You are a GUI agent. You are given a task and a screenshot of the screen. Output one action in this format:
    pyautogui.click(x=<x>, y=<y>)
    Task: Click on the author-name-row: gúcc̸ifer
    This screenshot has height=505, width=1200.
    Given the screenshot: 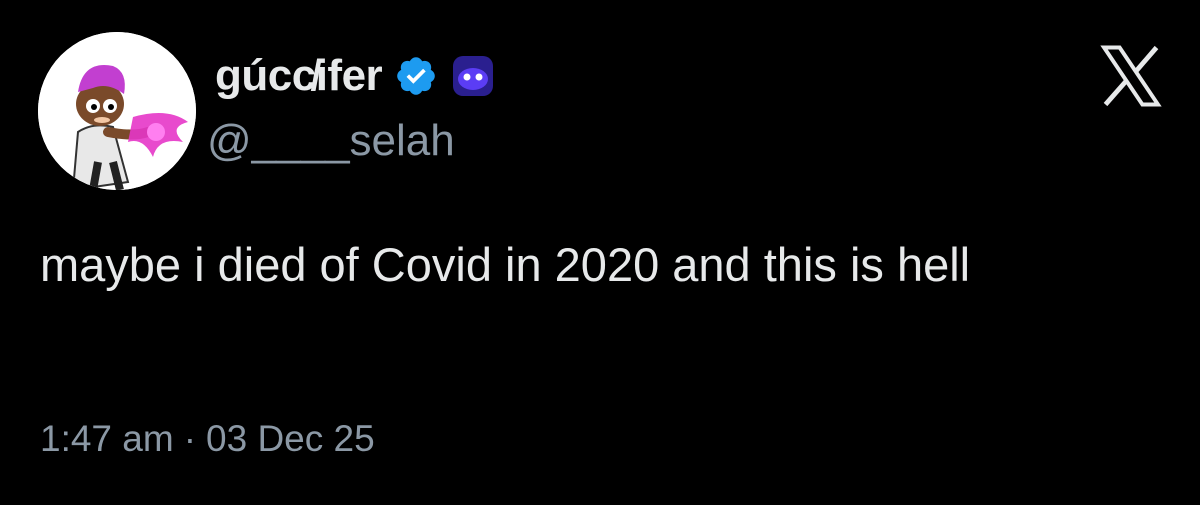 What is the action you would take?
    pyautogui.click(x=354, y=76)
    